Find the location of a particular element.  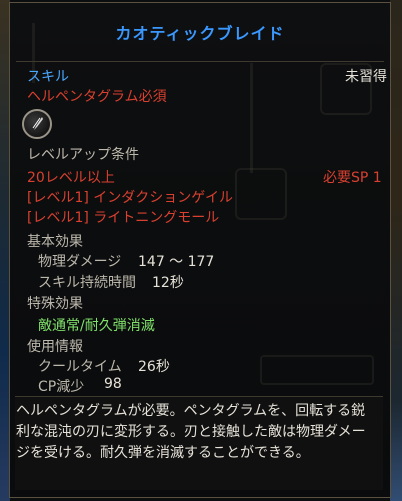

cp-cost-value: 98 is located at coordinates (113, 384).